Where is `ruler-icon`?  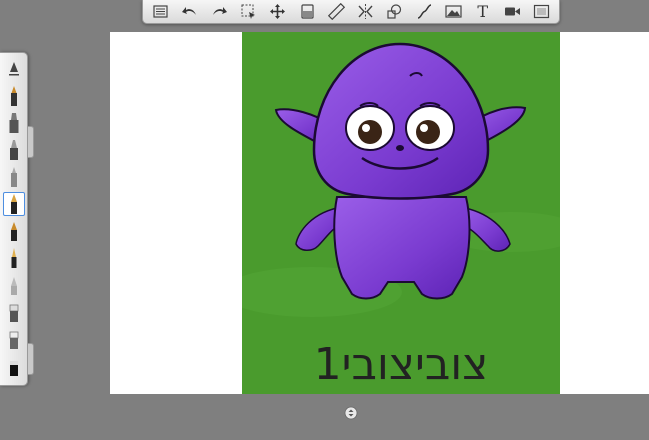 ruler-icon is located at coordinates (336, 12).